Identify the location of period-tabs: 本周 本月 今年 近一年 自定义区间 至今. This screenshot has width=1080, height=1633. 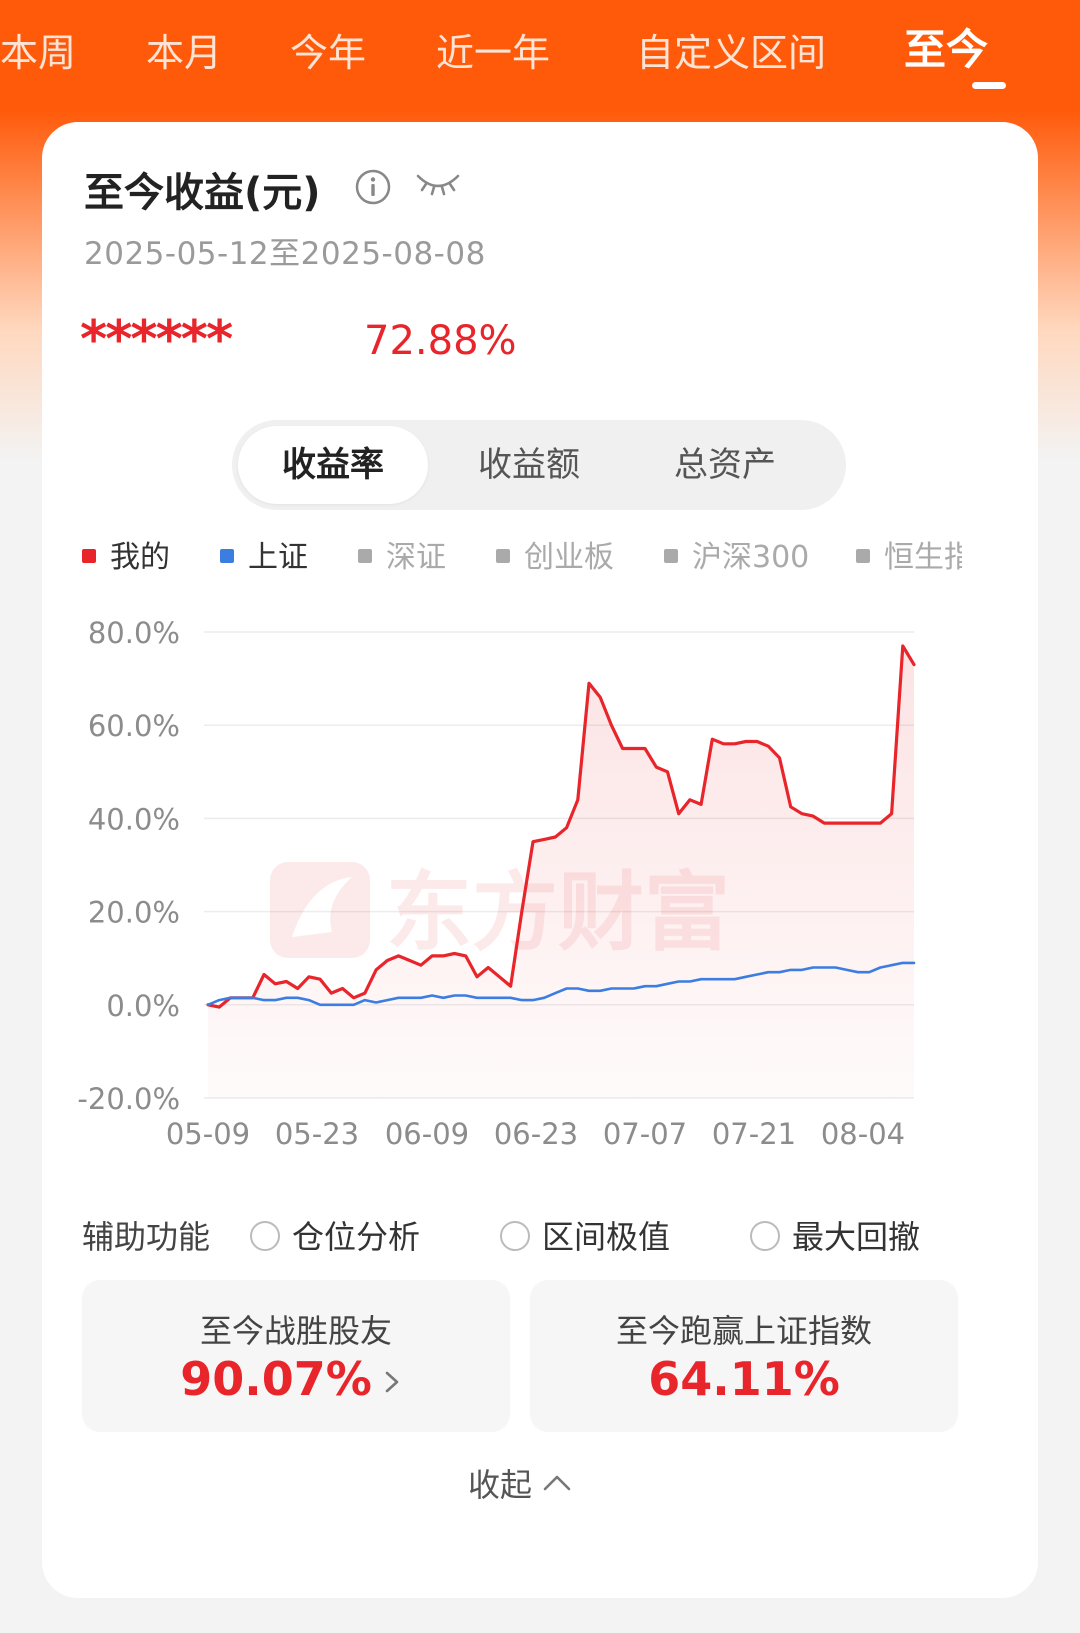
(540, 59).